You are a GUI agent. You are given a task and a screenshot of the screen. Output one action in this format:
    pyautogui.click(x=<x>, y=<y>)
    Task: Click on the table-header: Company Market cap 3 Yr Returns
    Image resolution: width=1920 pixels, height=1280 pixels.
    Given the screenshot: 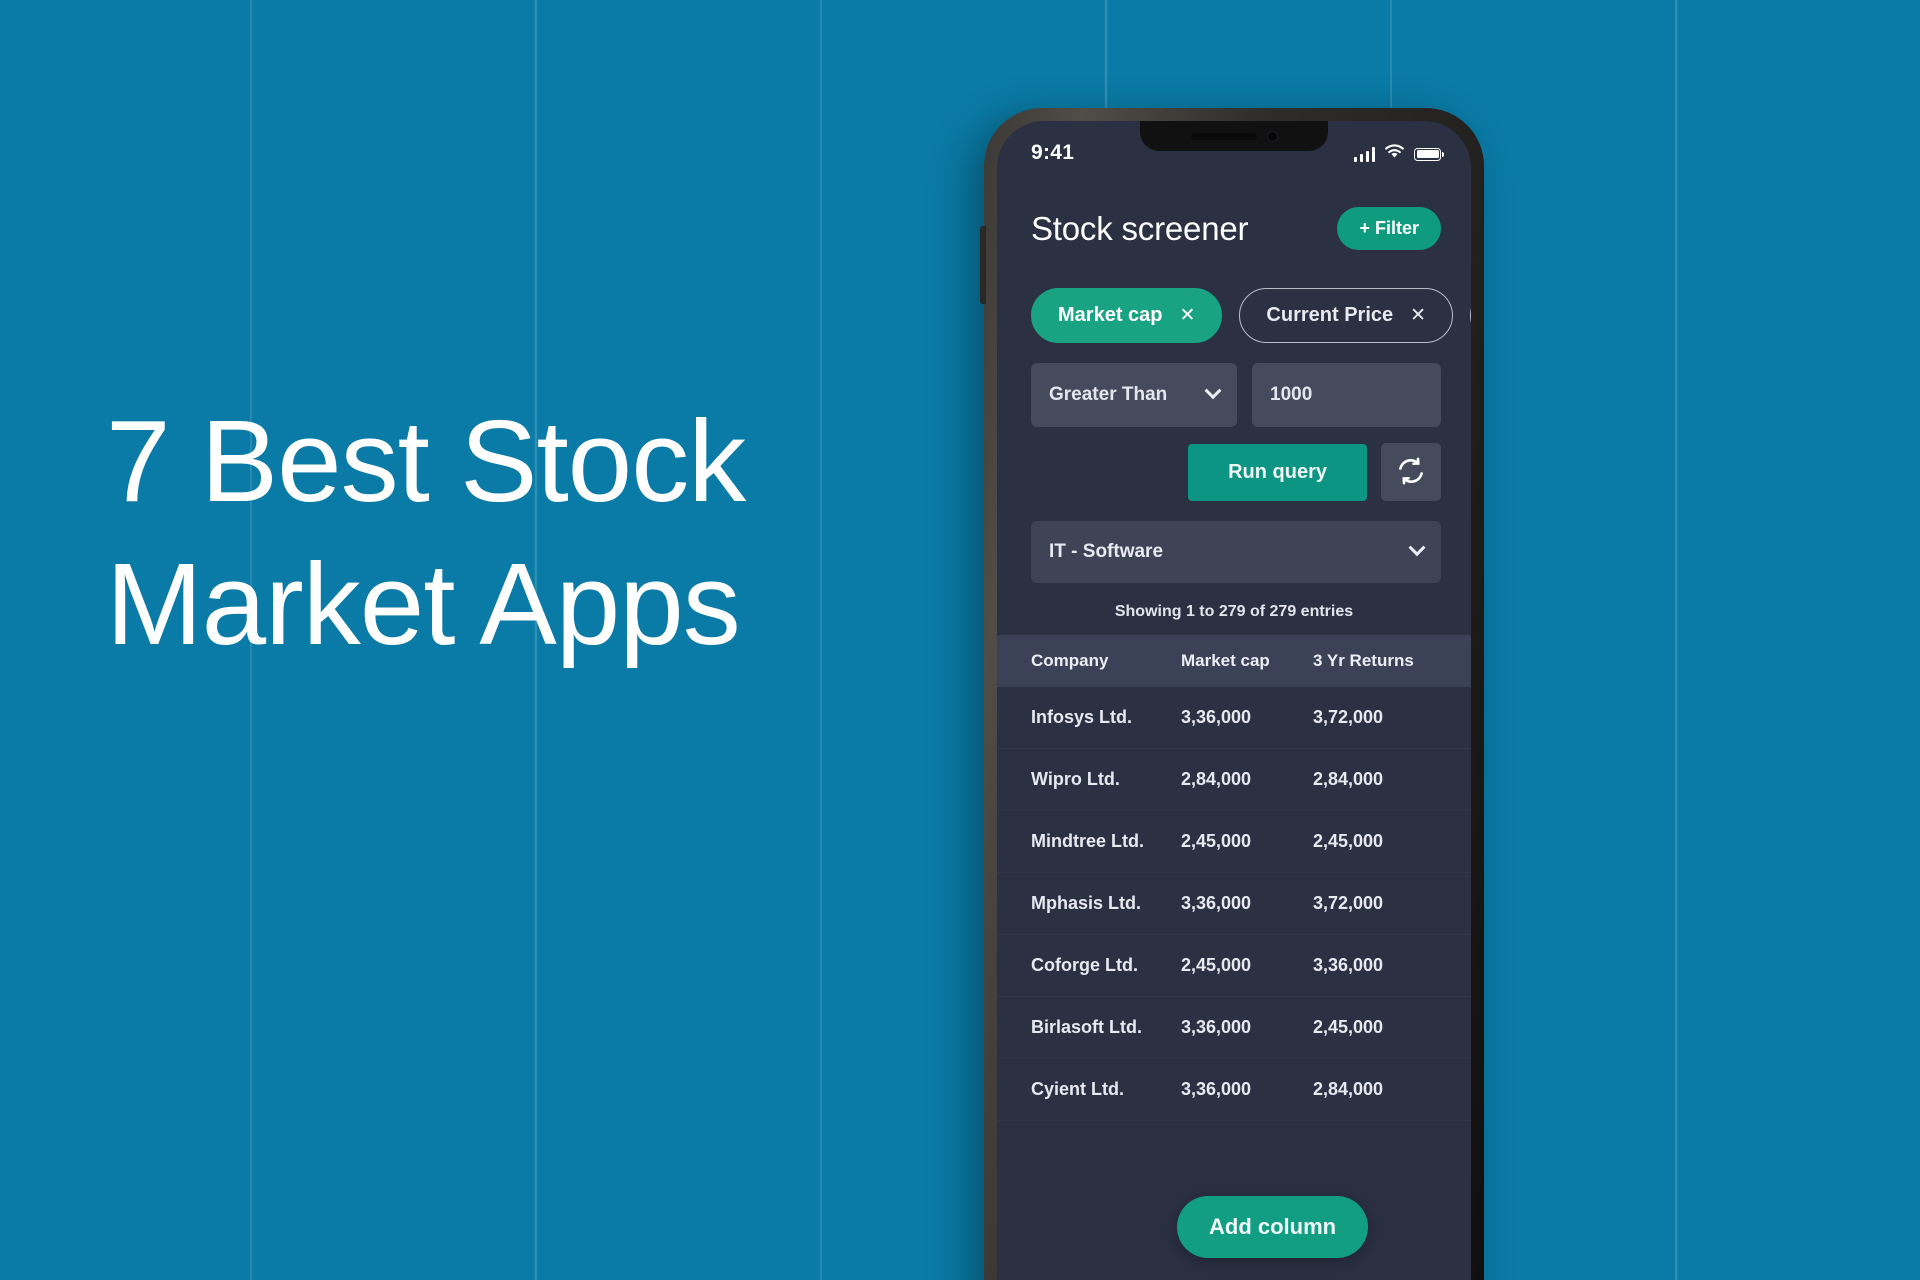 What is the action you would take?
    pyautogui.click(x=1234, y=661)
    